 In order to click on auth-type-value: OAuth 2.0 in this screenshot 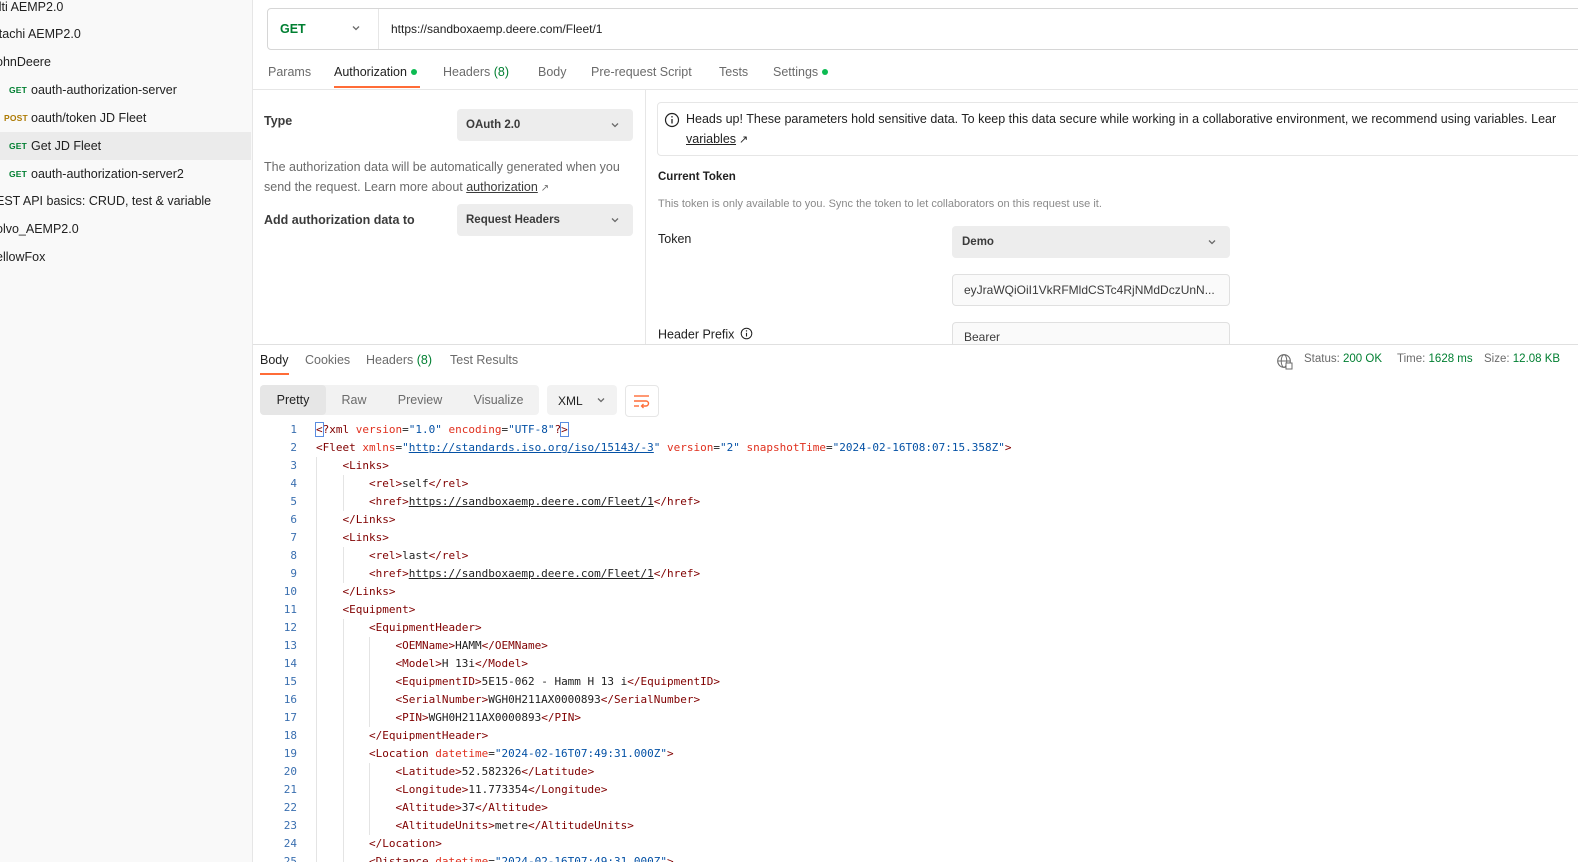, I will do `click(493, 125)`.